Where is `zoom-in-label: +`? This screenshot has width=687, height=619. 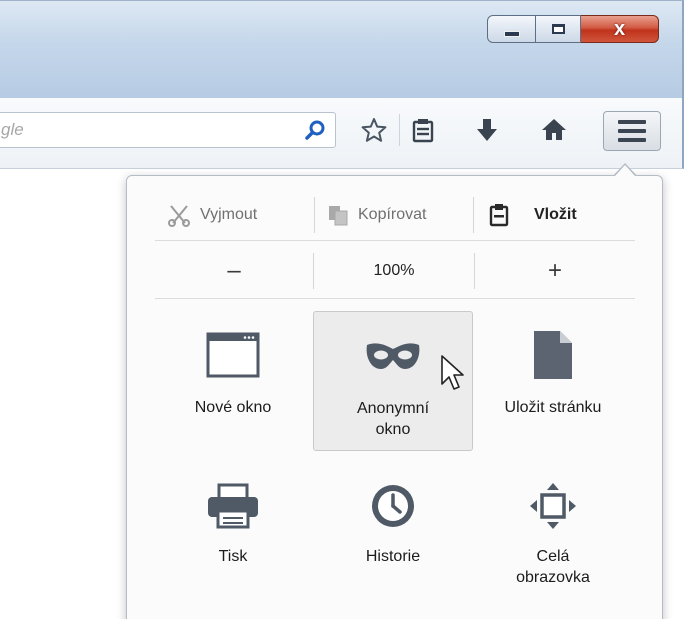 zoom-in-label: + is located at coordinates (554, 270).